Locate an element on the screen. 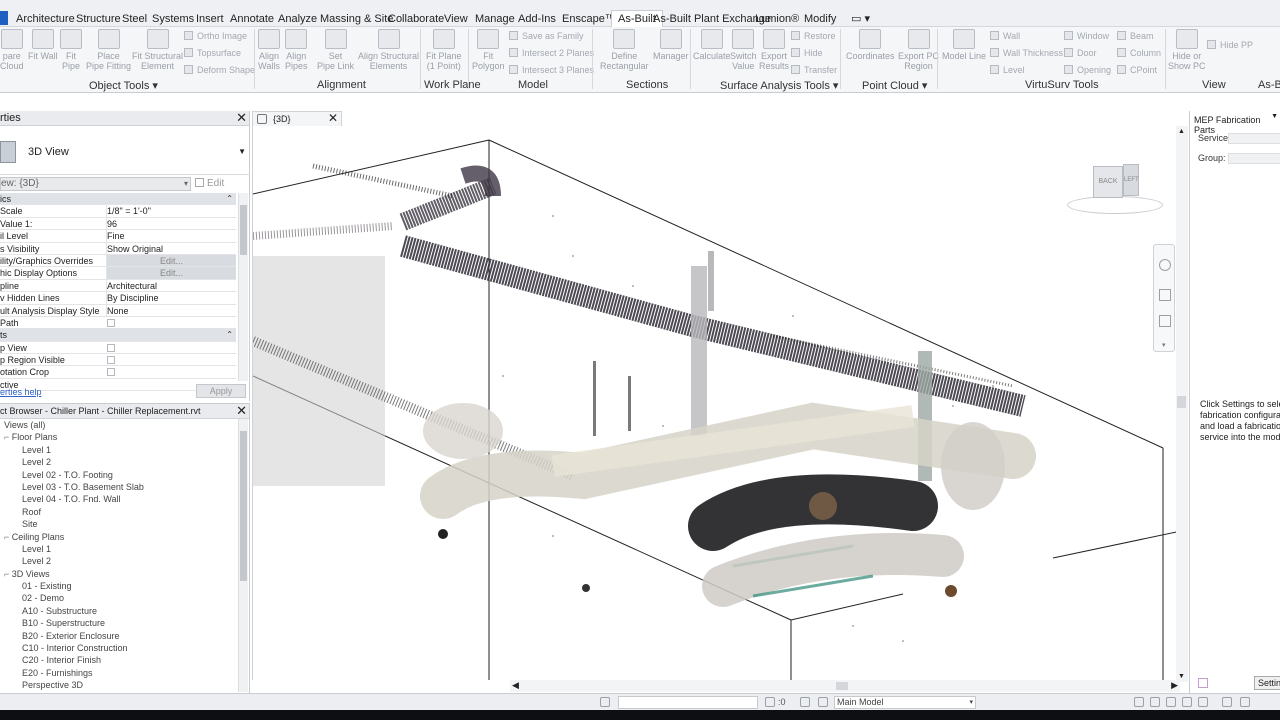 Image resolution: width=1280 pixels, height=720 pixels. settings-button: Setting is located at coordinates (1267, 683).